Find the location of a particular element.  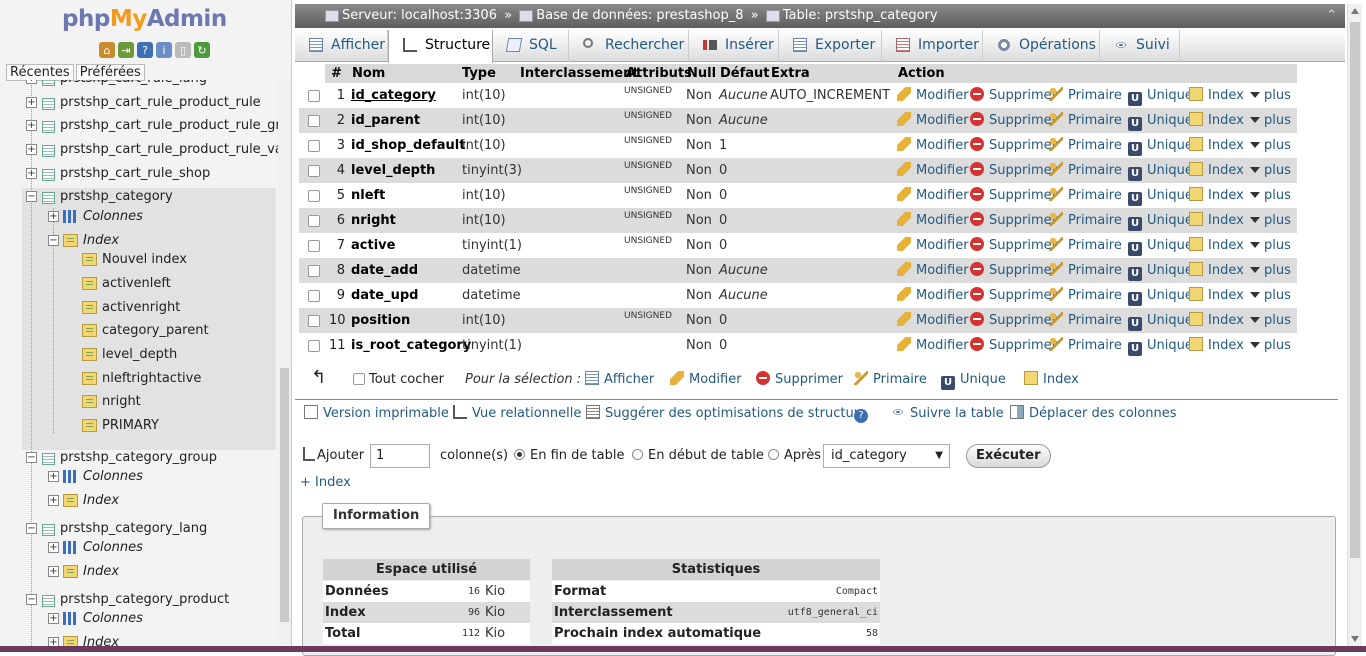

col-header-action: Action is located at coordinates (921, 73).